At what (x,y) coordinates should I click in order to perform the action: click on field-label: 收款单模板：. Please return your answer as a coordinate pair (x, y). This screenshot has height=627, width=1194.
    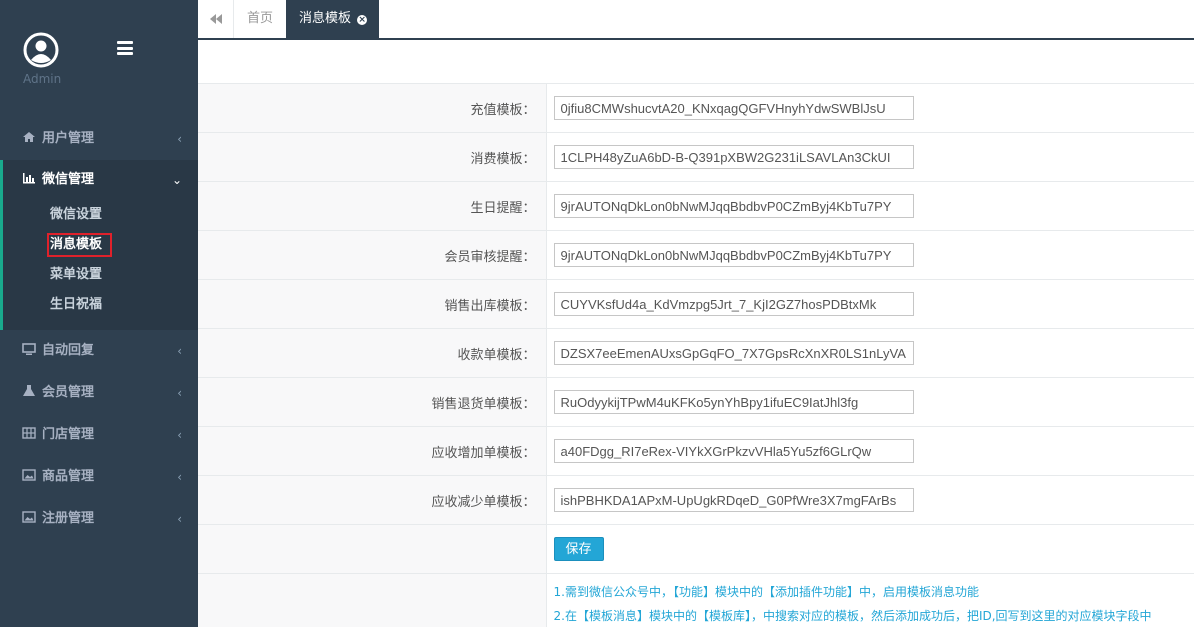
    Looking at the image, I should click on (372, 353).